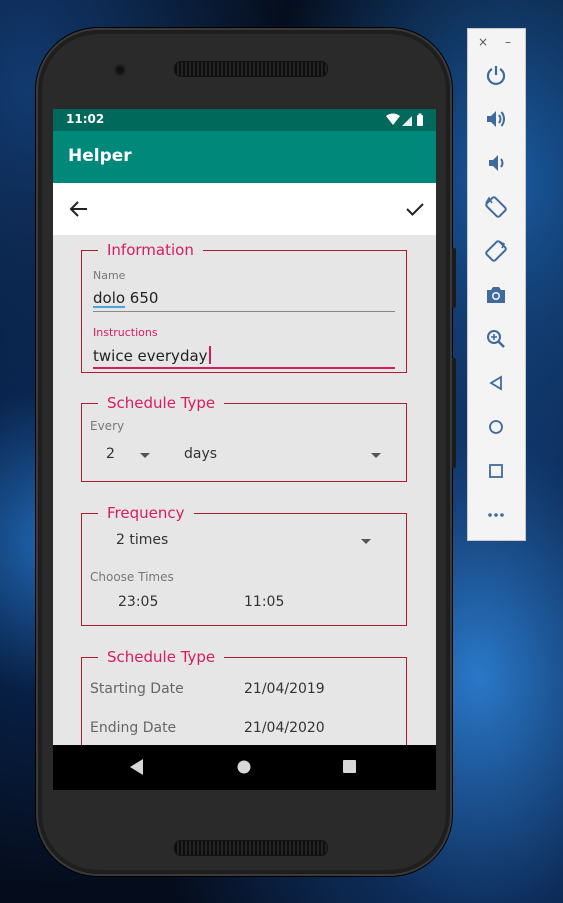  What do you see at coordinates (137, 689) in the screenshot?
I see `starting-date-label: Starting Date` at bounding box center [137, 689].